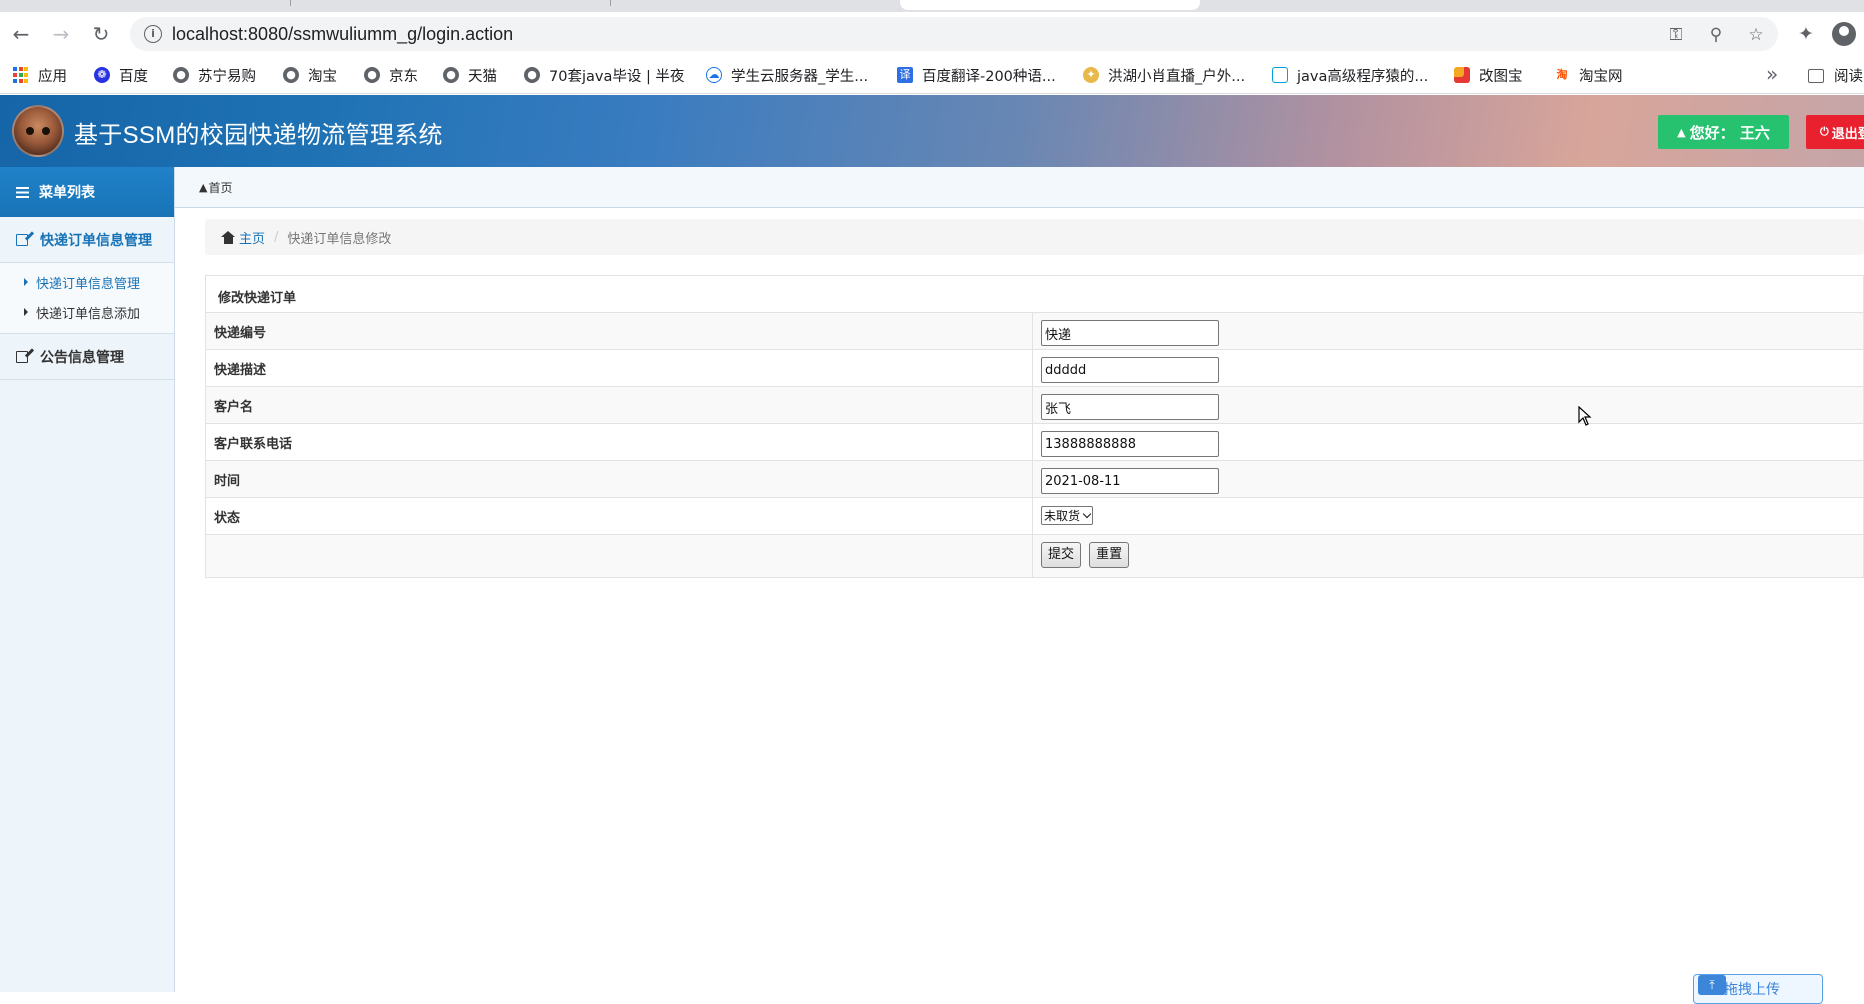  What do you see at coordinates (1061, 555) in the screenshot?
I see `submit-button: 提交` at bounding box center [1061, 555].